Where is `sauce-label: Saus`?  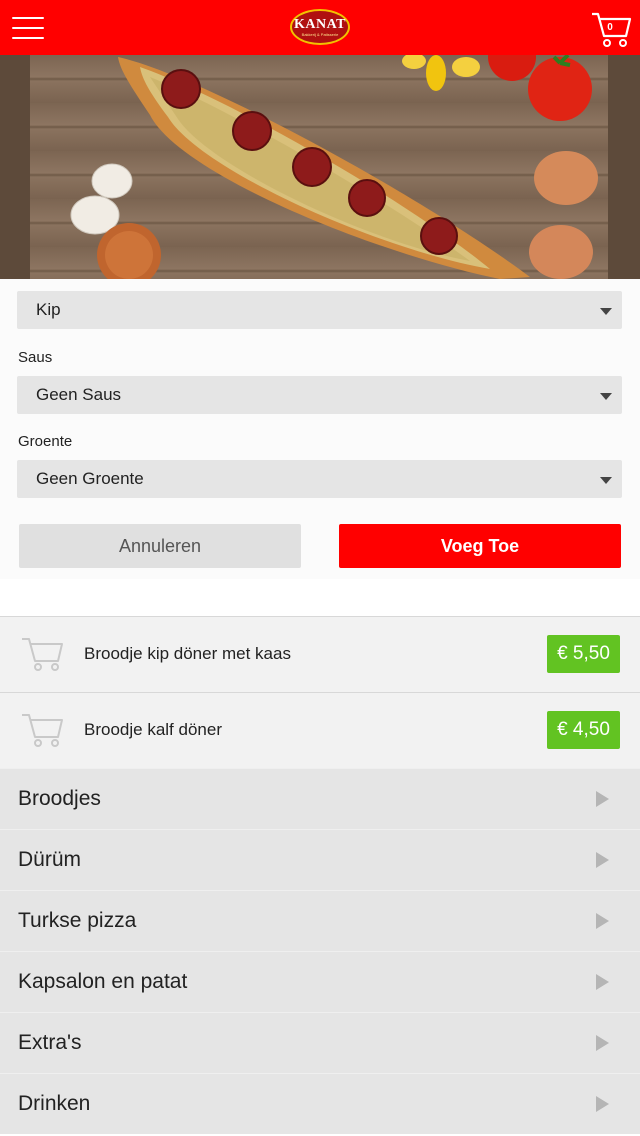 sauce-label: Saus is located at coordinates (35, 357).